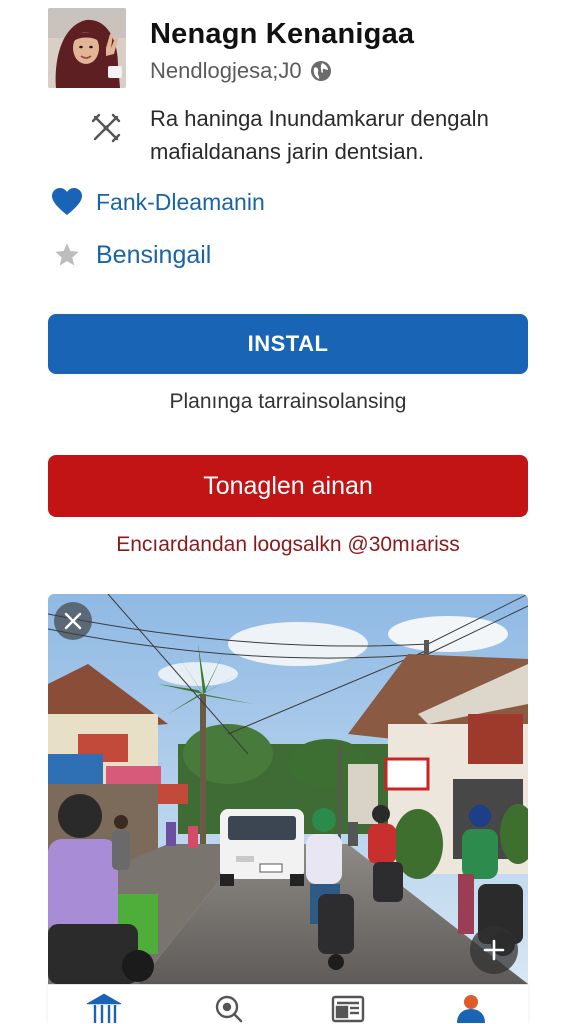 This screenshot has width=576, height=1024. I want to click on tools-icon, so click(106, 128).